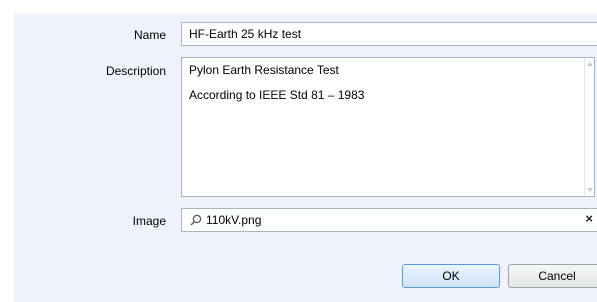 This screenshot has height=302, width=597. I want to click on scroll-down-icon, so click(590, 190).